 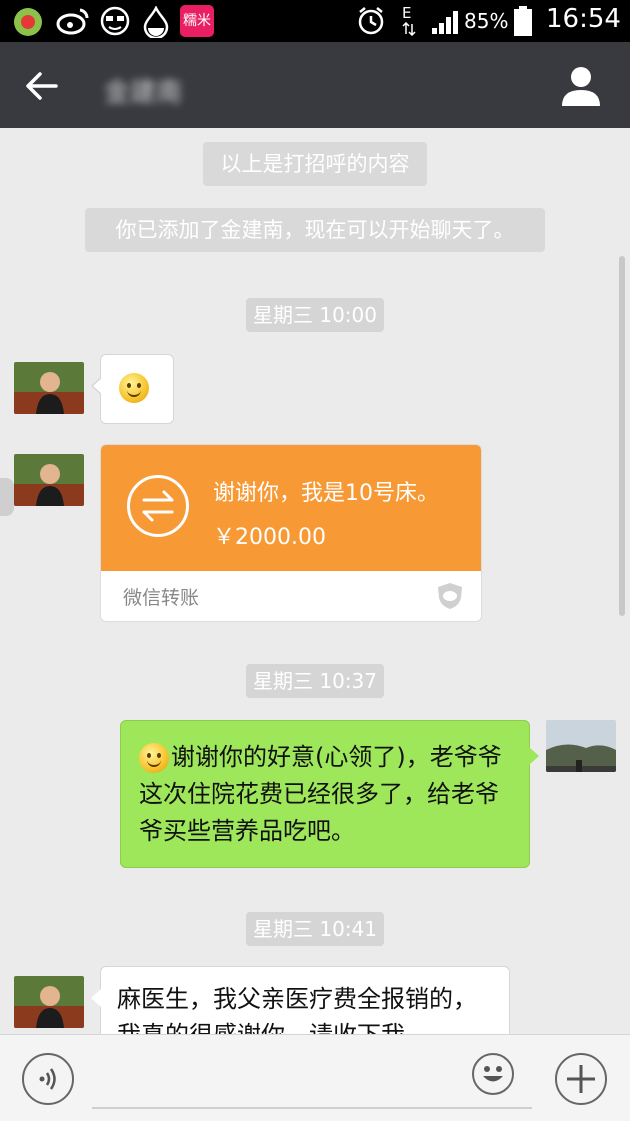 I want to click on message-text: 麻医生，我父亲医疗费全报销的，我真的很感谢你，请收下我, so click(x=297, y=1009).